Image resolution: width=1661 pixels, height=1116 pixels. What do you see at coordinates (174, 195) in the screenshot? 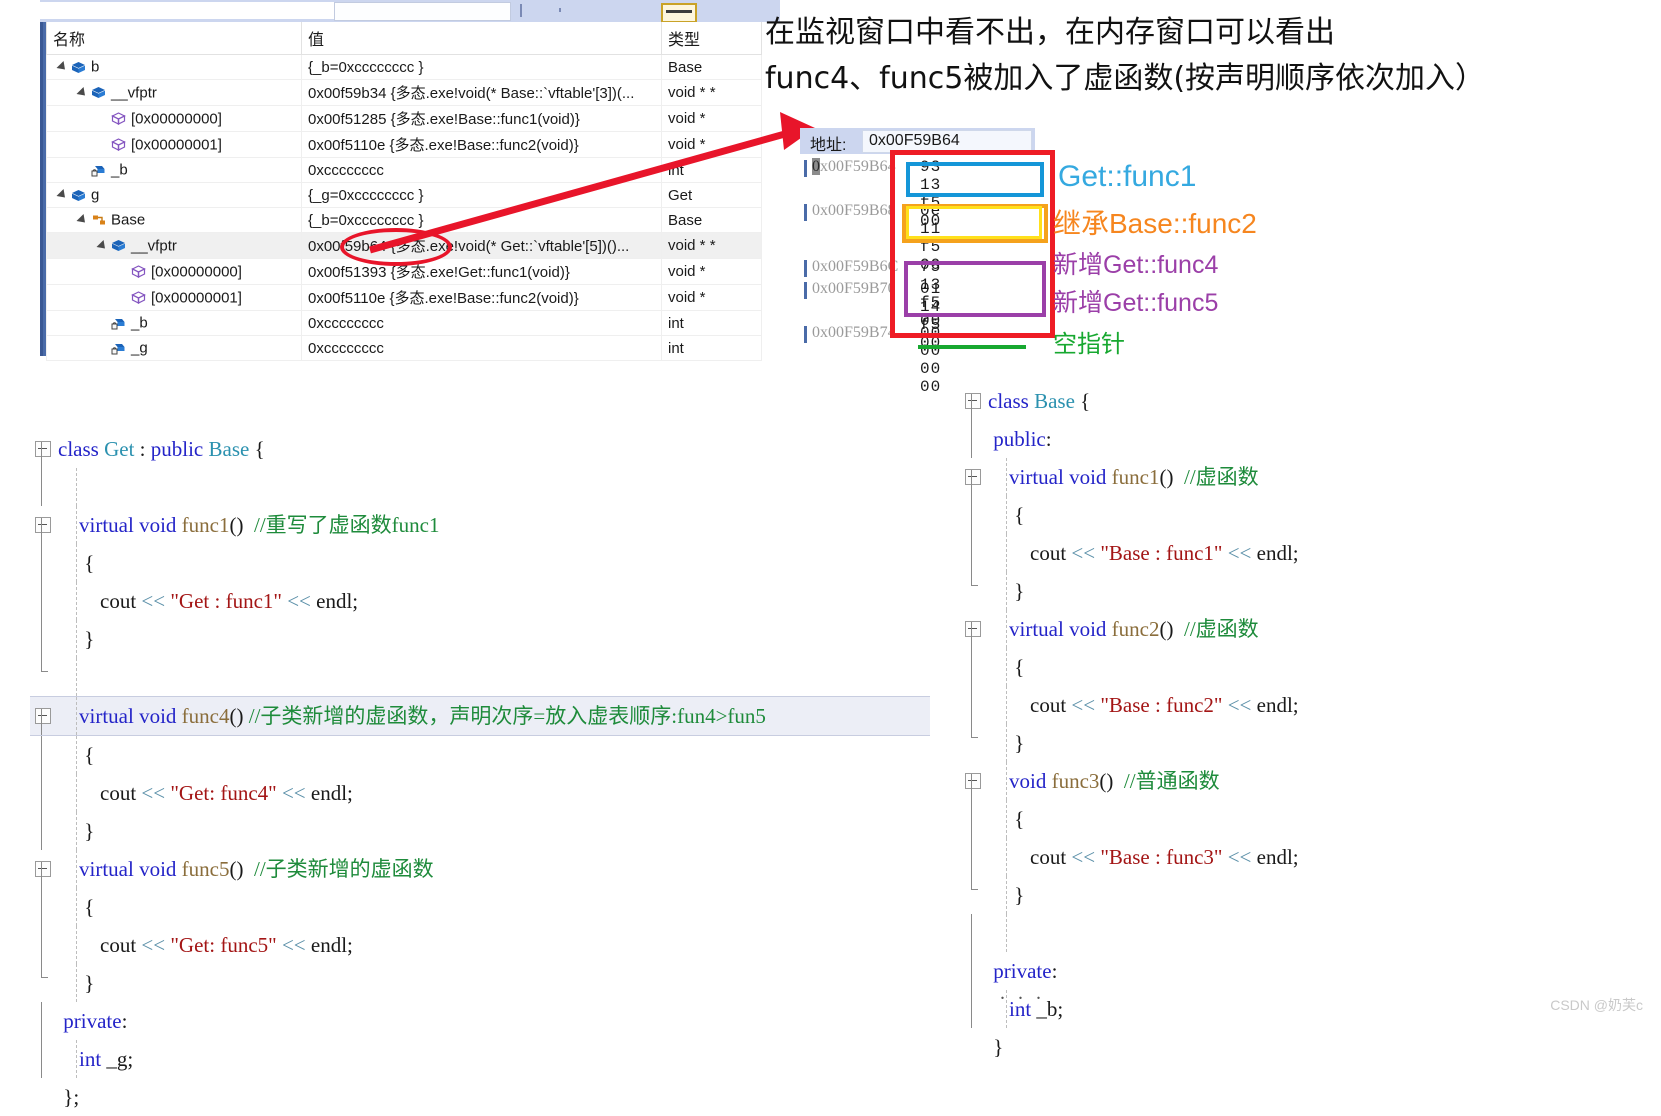
I see `watch-cell-name: g` at bounding box center [174, 195].